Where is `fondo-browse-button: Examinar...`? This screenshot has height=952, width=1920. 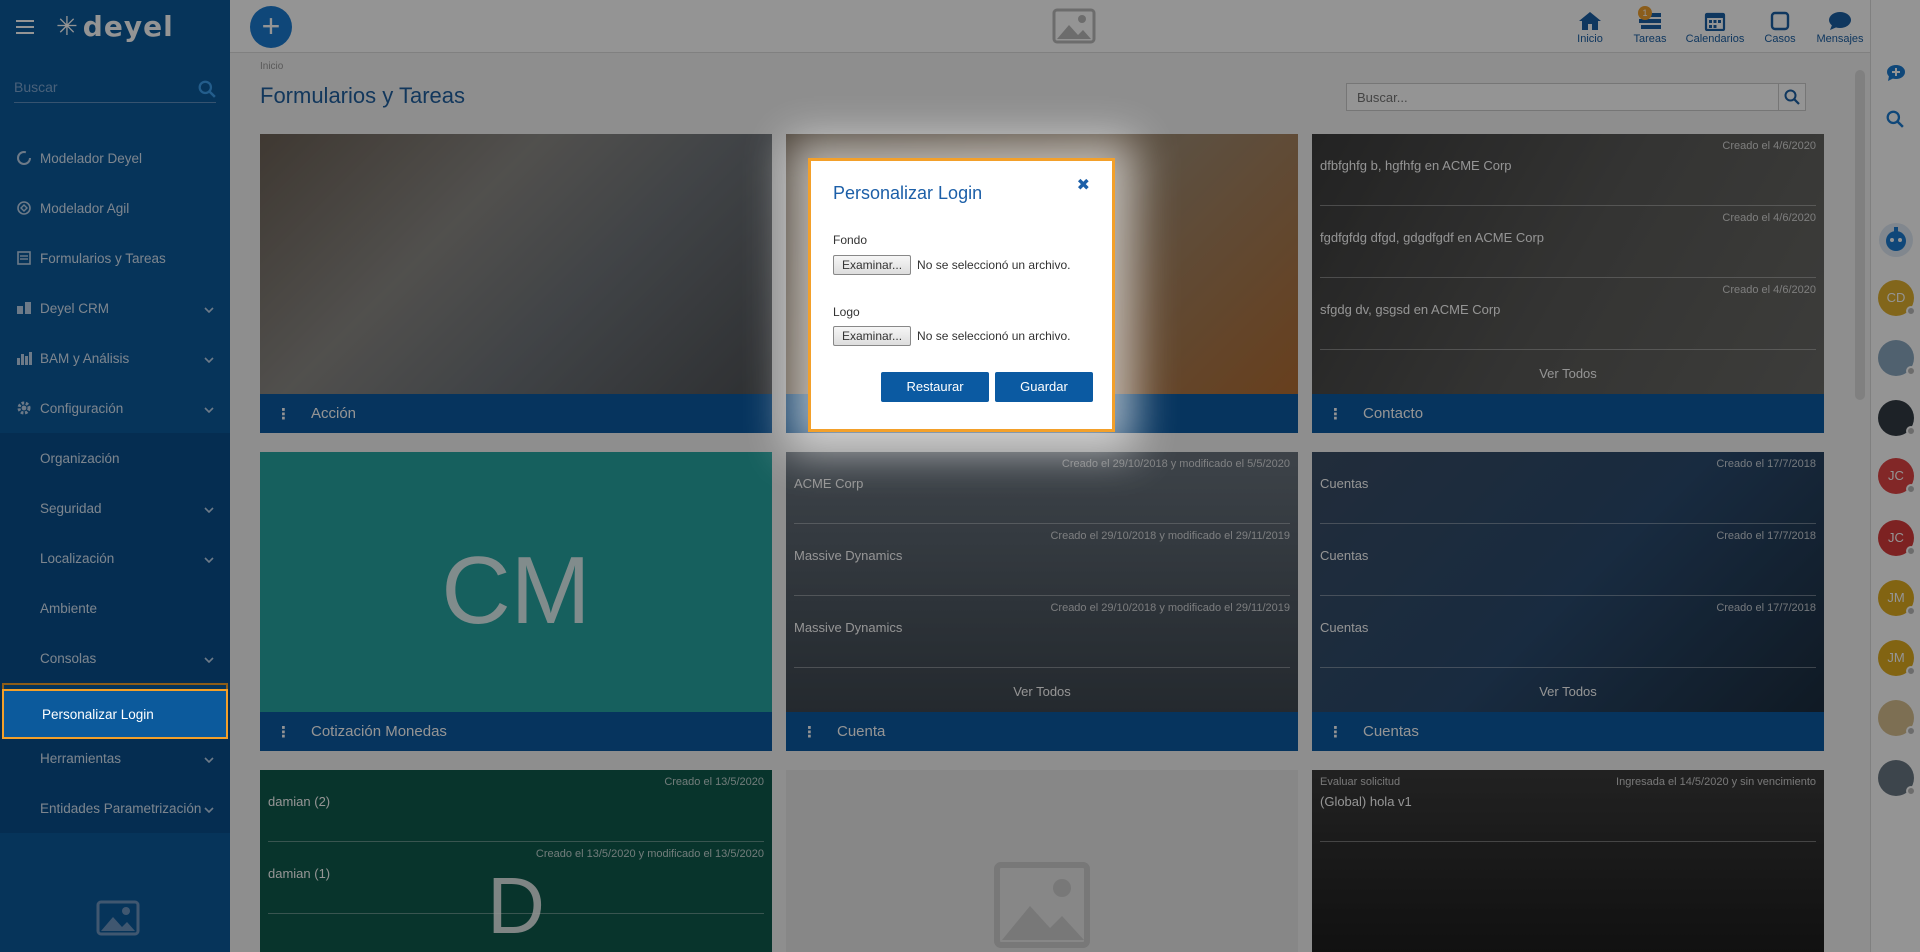 fondo-browse-button: Examinar... is located at coordinates (872, 265).